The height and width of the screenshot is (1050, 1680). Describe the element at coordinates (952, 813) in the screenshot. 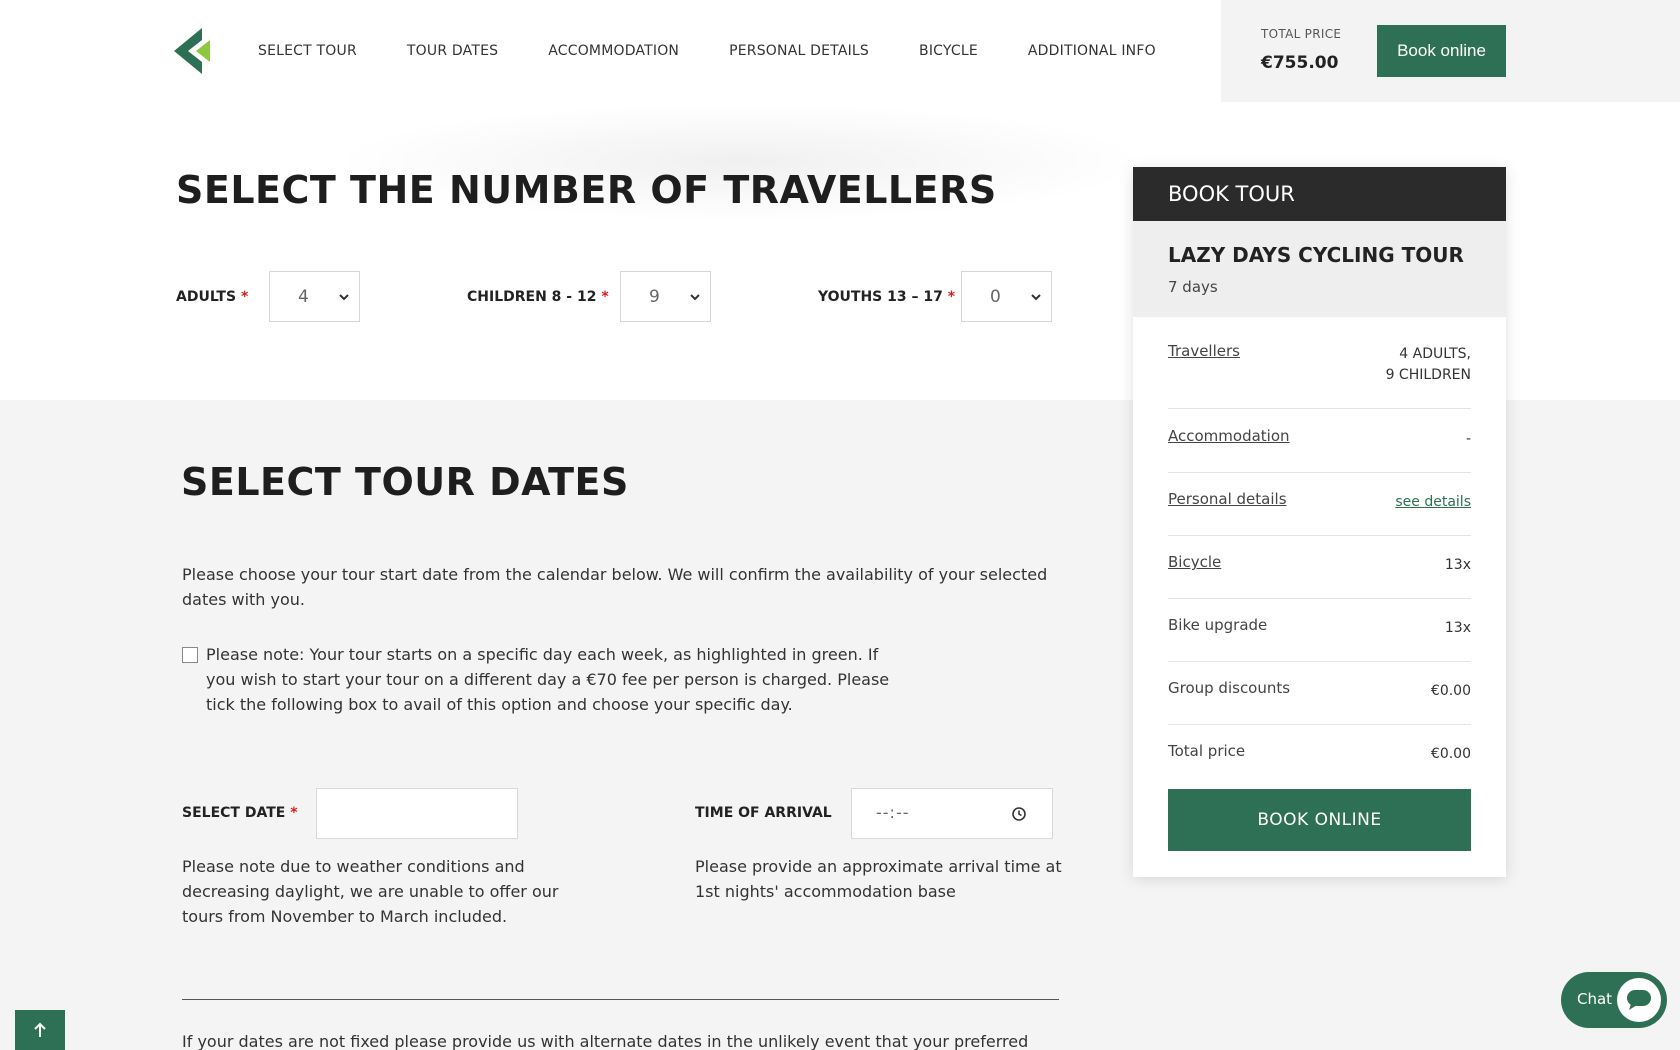

I see `time-of-arrival-input: --:--` at that location.